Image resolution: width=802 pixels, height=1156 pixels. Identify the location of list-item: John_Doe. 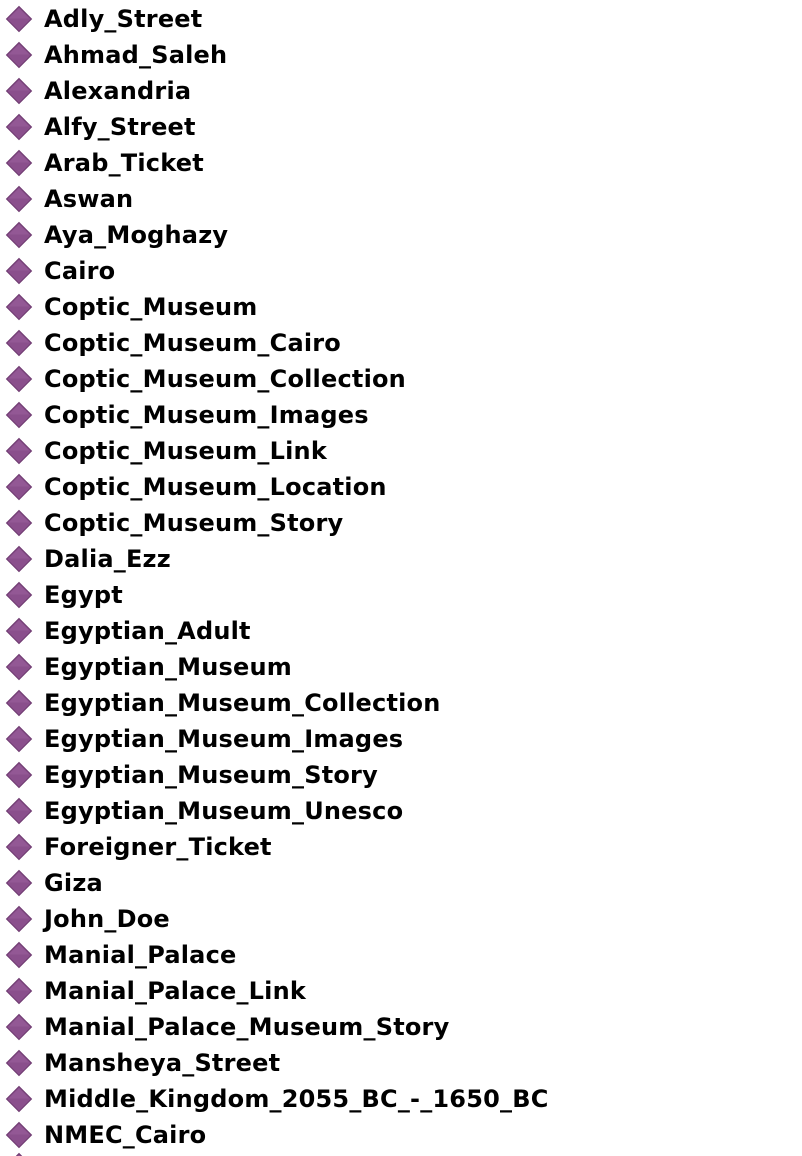
(401, 919).